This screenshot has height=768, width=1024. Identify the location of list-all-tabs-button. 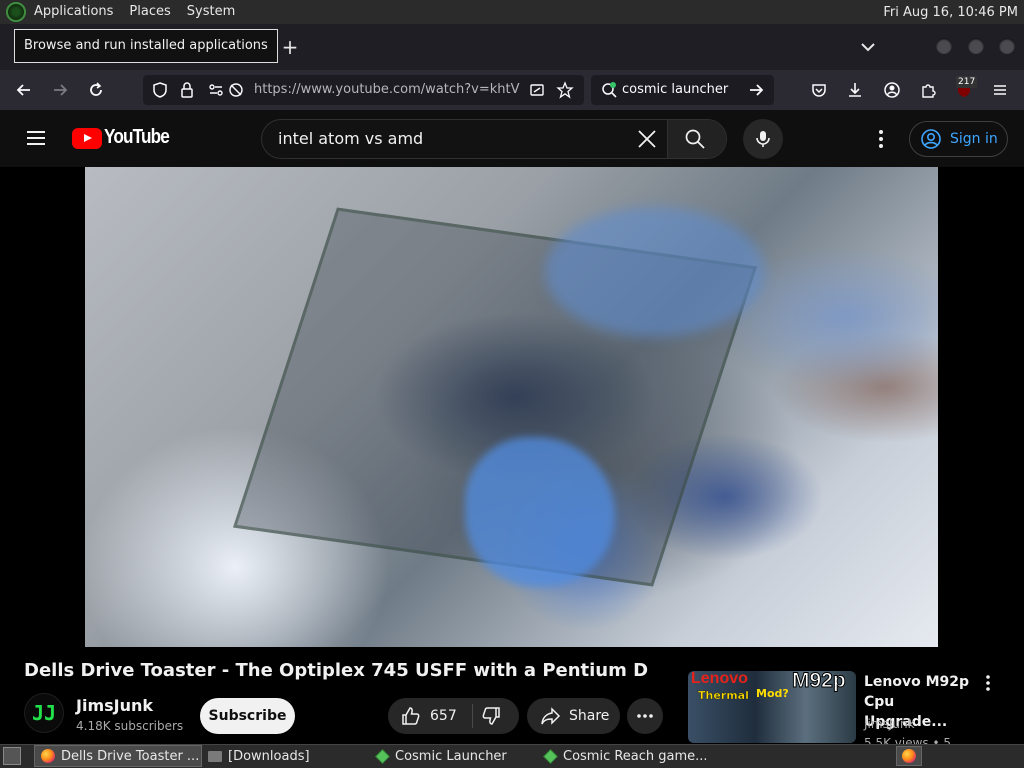
(868, 47).